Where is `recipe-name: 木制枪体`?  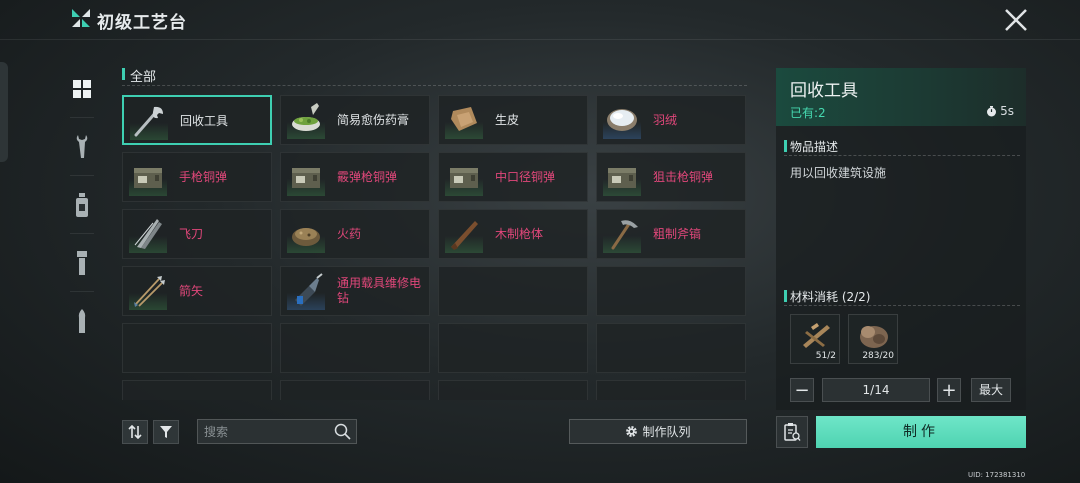 recipe-name: 木制枪体 is located at coordinates (519, 233).